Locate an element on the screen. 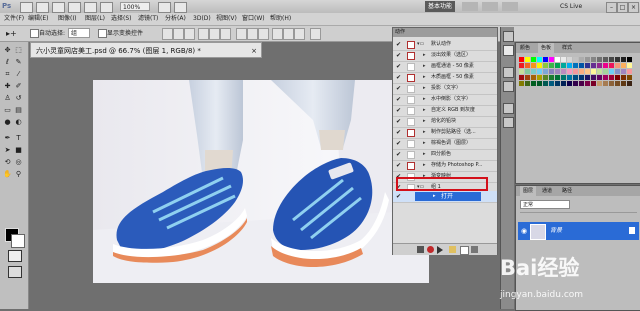 The width and height of the screenshot is (640, 311). layer-row: ◉ 背景 is located at coordinates (578, 231).